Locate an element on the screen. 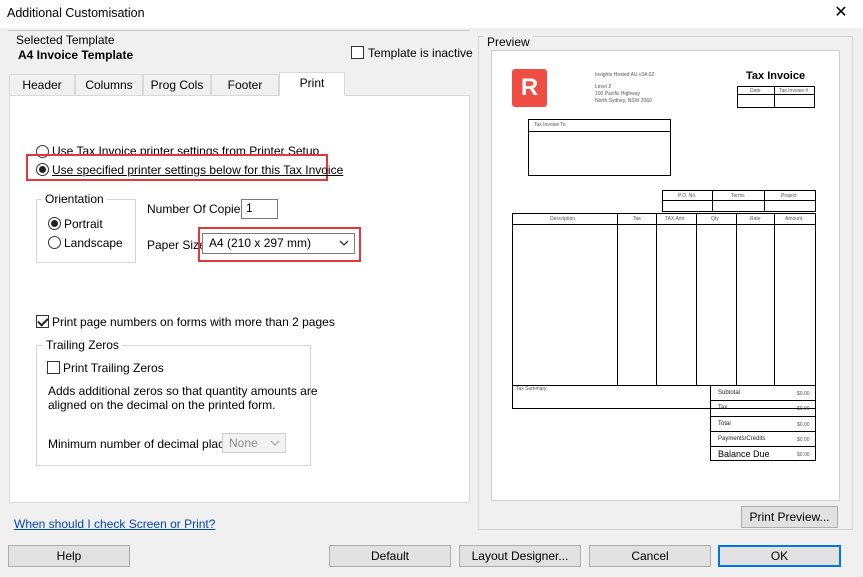 This screenshot has width=863, height=577. tax-total-label: Tax is located at coordinates (723, 408).